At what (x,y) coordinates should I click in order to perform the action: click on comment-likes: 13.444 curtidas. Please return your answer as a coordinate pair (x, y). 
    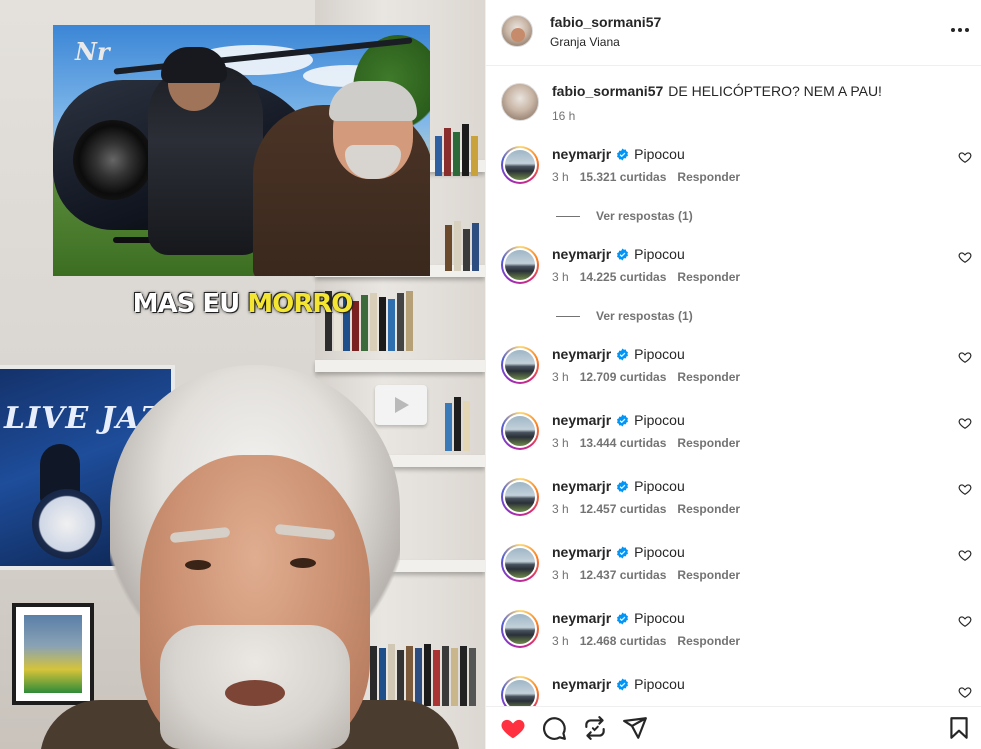
    Looking at the image, I should click on (623, 443).